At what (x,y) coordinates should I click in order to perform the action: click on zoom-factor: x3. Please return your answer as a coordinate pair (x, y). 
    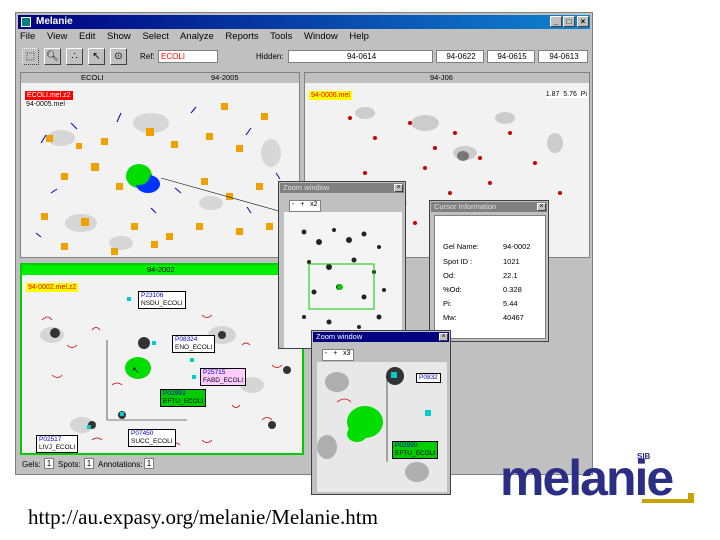
    Looking at the image, I should click on (346, 353).